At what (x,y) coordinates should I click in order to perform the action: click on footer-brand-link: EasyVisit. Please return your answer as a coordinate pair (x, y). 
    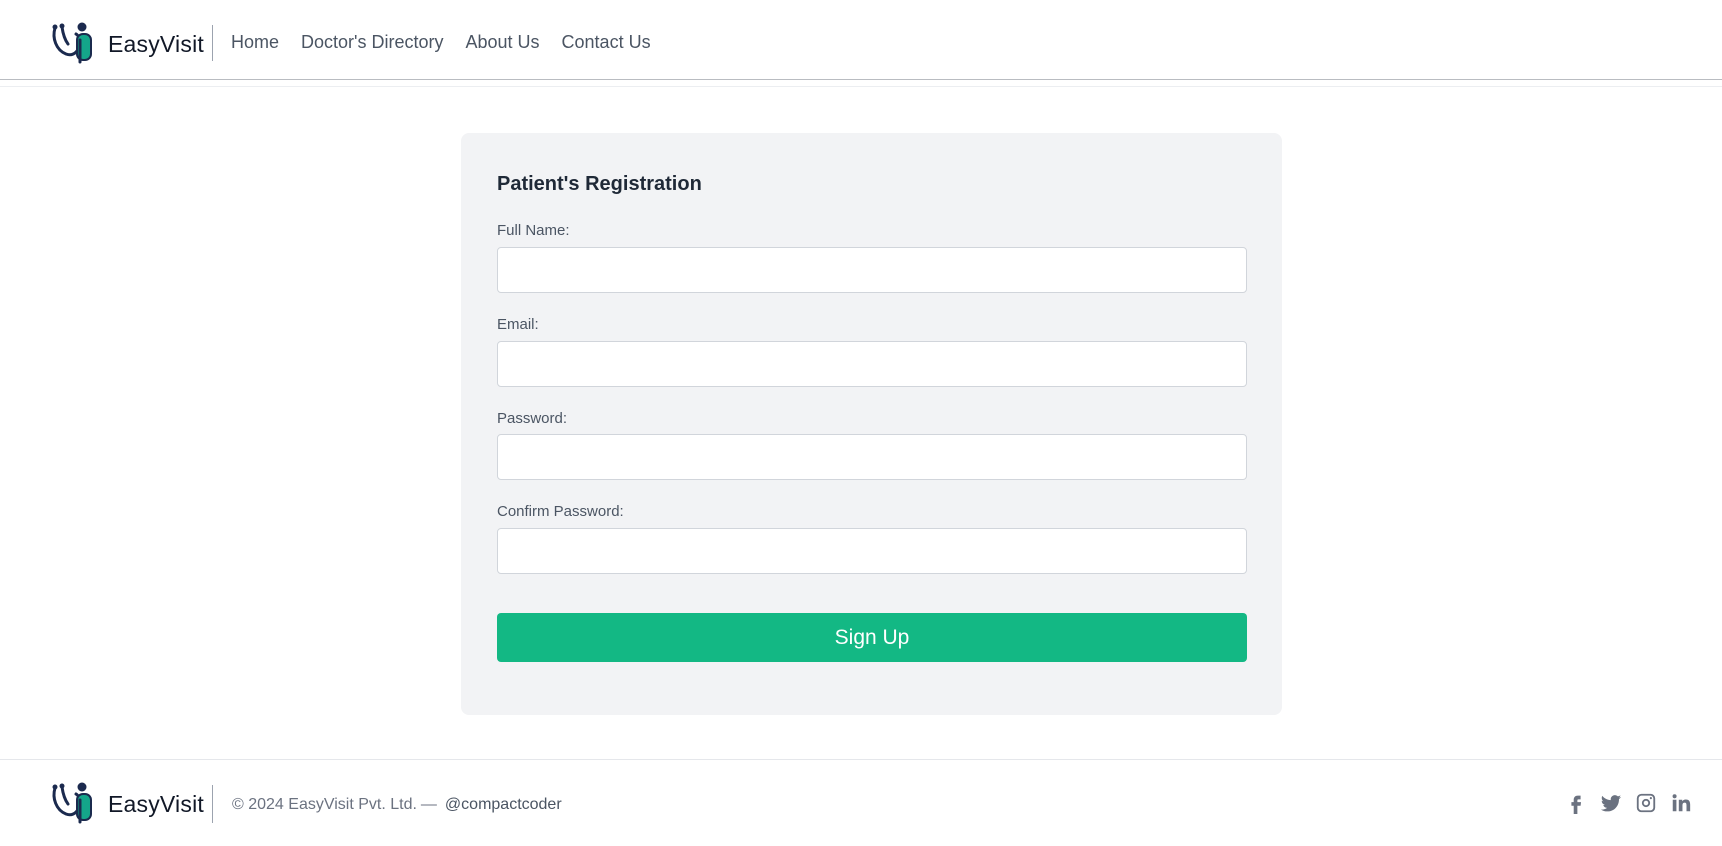
    Looking at the image, I should click on (127, 804).